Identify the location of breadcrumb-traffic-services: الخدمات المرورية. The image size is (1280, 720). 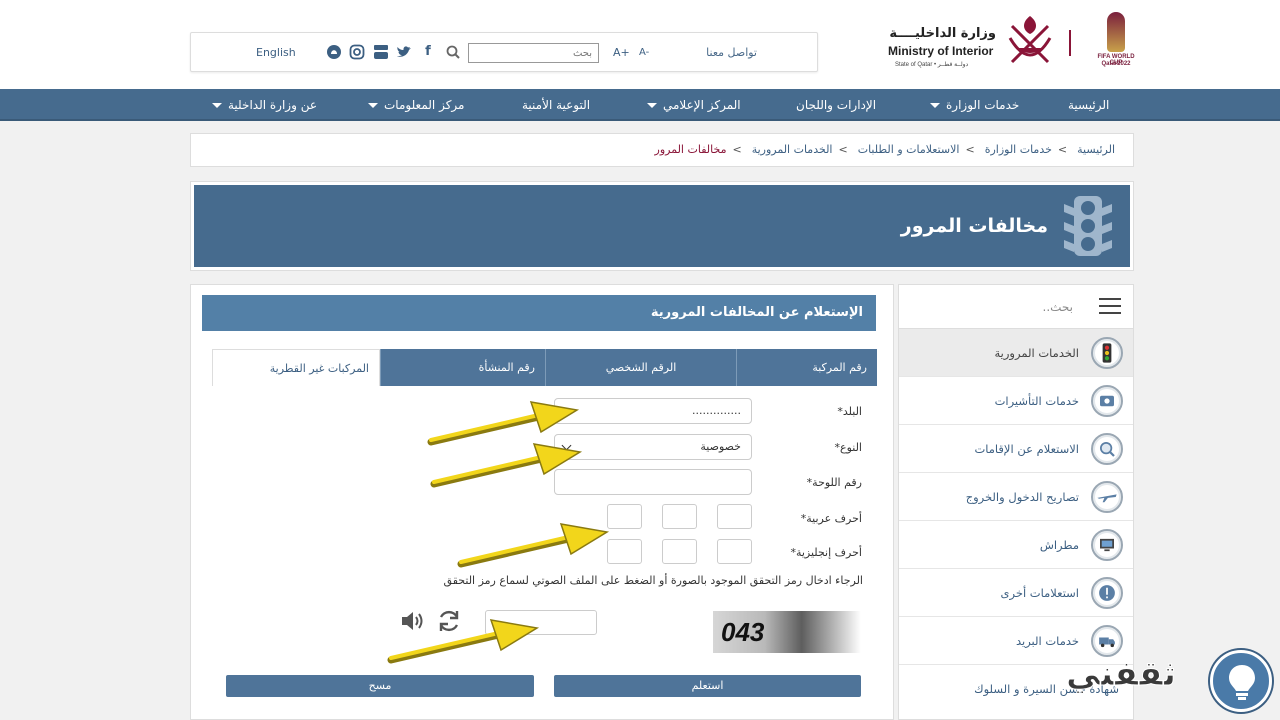
(792, 149).